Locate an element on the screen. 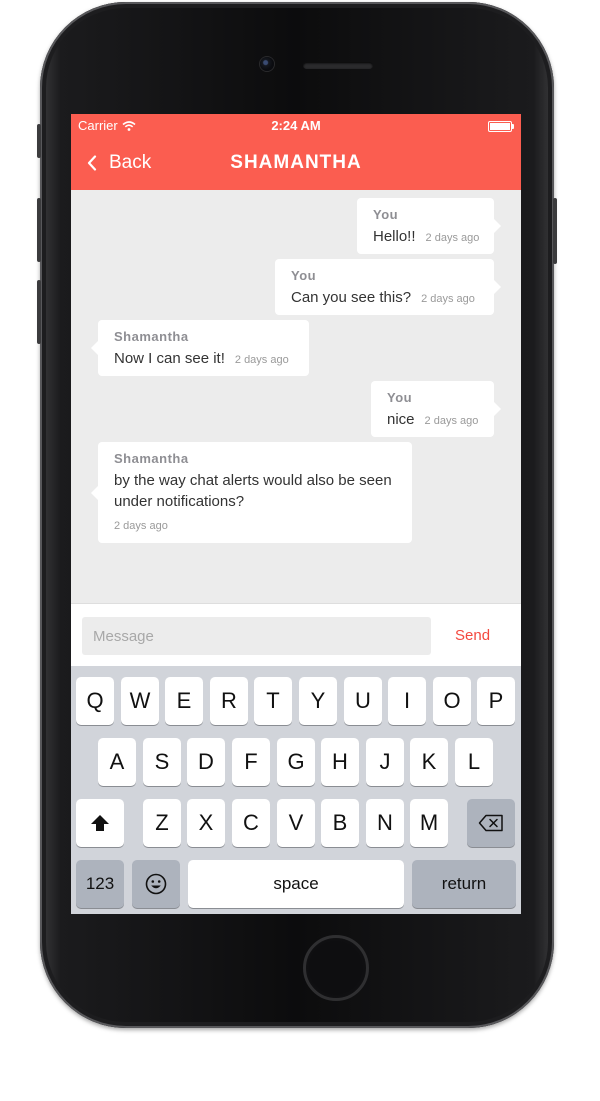  key-j: J is located at coordinates (385, 762).